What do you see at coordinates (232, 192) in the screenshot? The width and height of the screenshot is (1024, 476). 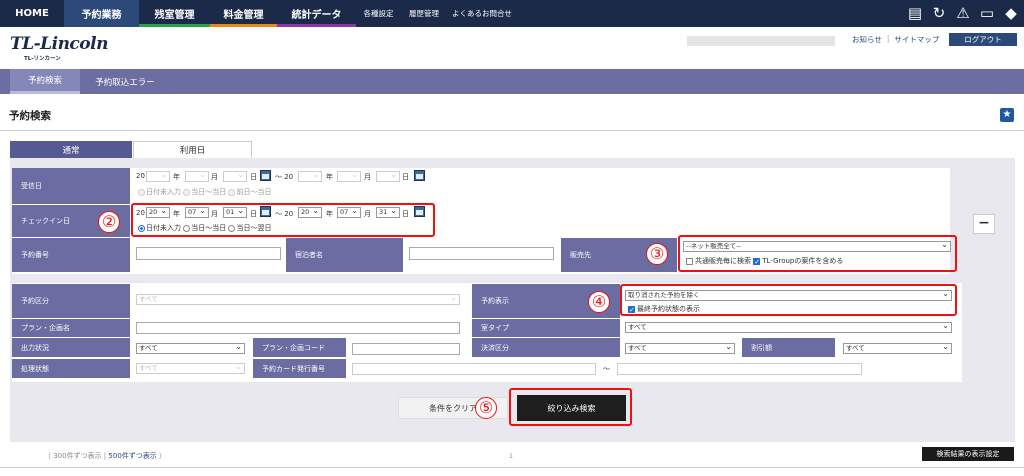 I see `radio-yesterday` at bounding box center [232, 192].